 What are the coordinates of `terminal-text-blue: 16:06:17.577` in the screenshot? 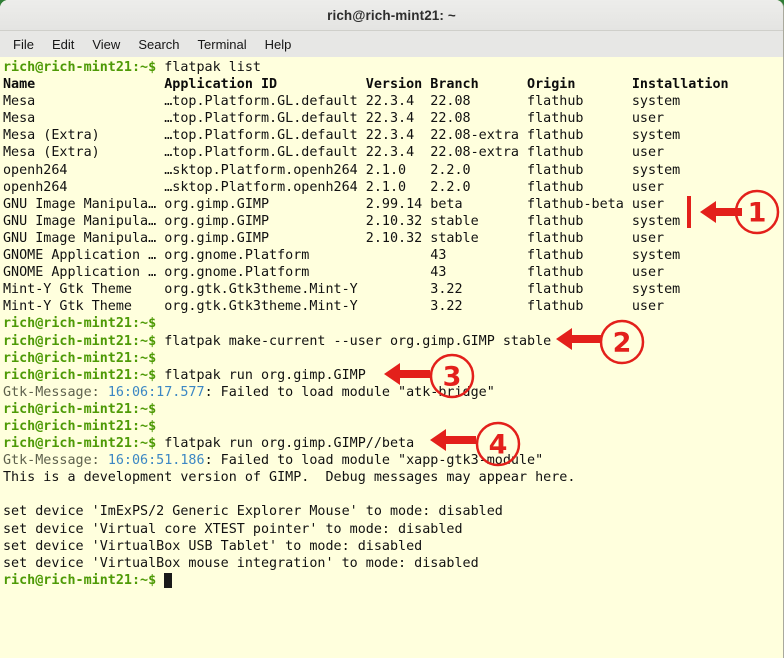 It's located at (156, 392).